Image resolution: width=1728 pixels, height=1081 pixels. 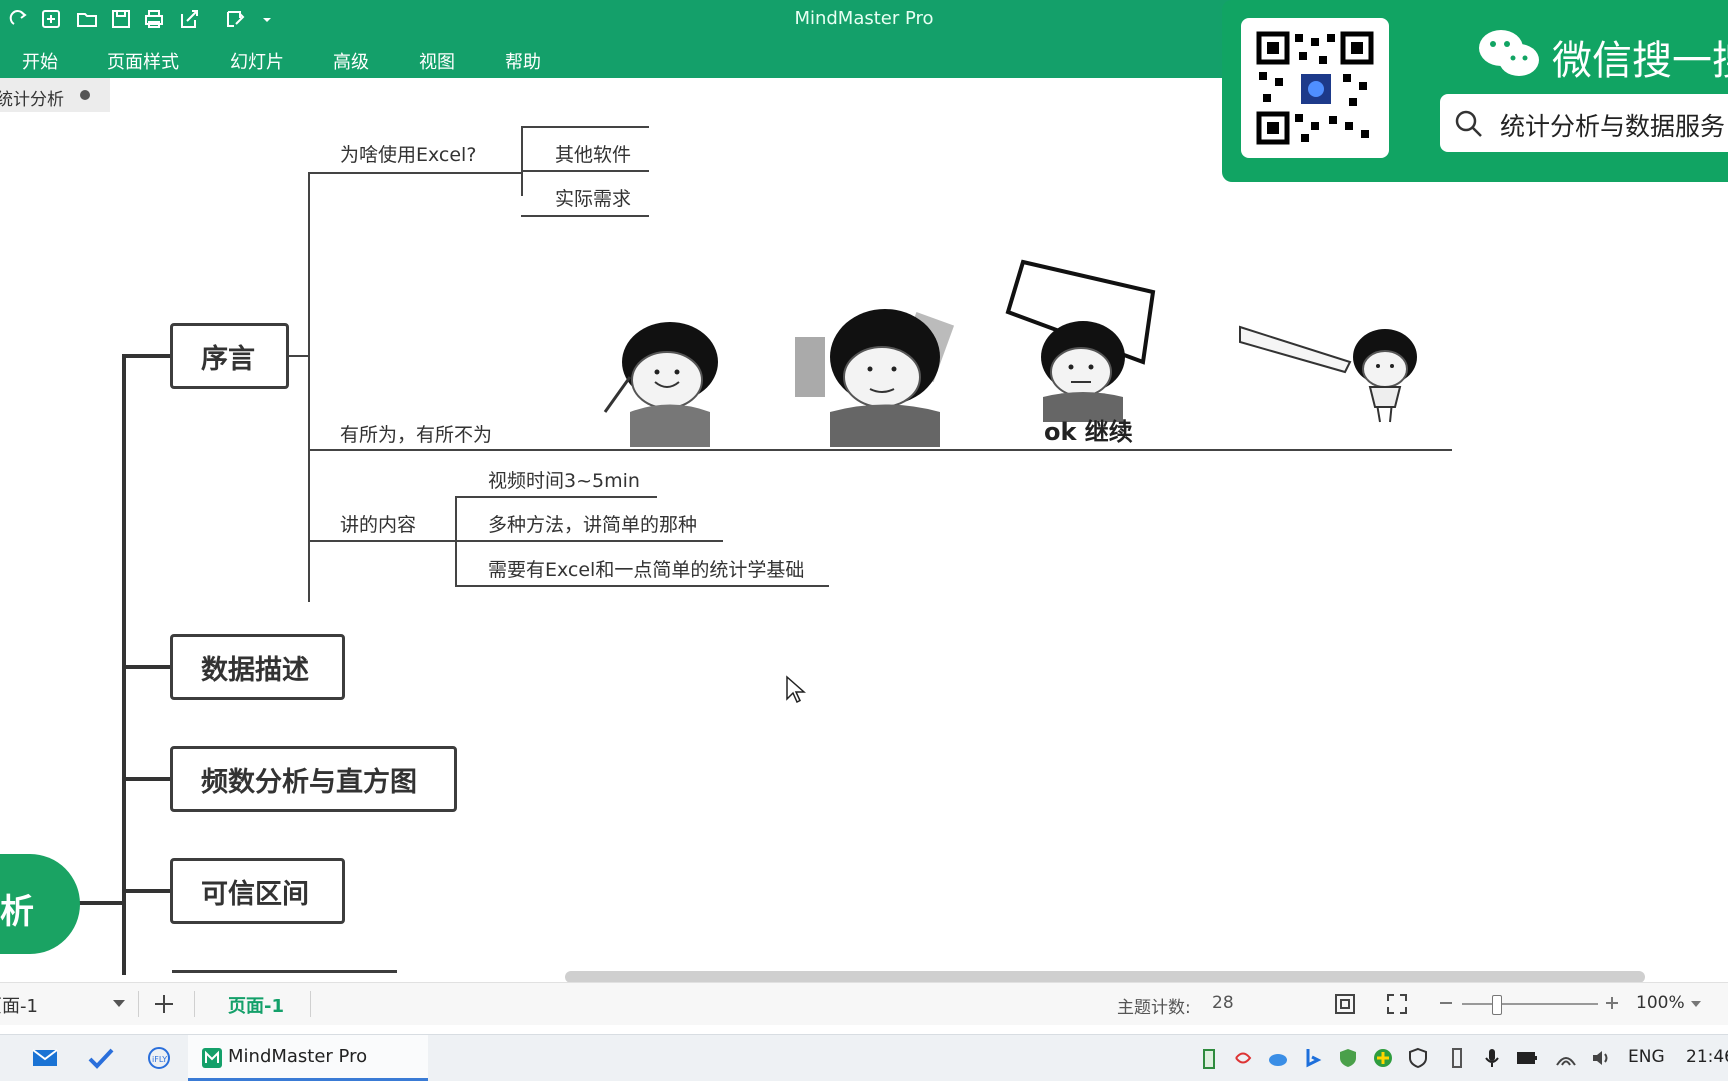 What do you see at coordinates (523, 61) in the screenshot?
I see `menu-help: 帮助` at bounding box center [523, 61].